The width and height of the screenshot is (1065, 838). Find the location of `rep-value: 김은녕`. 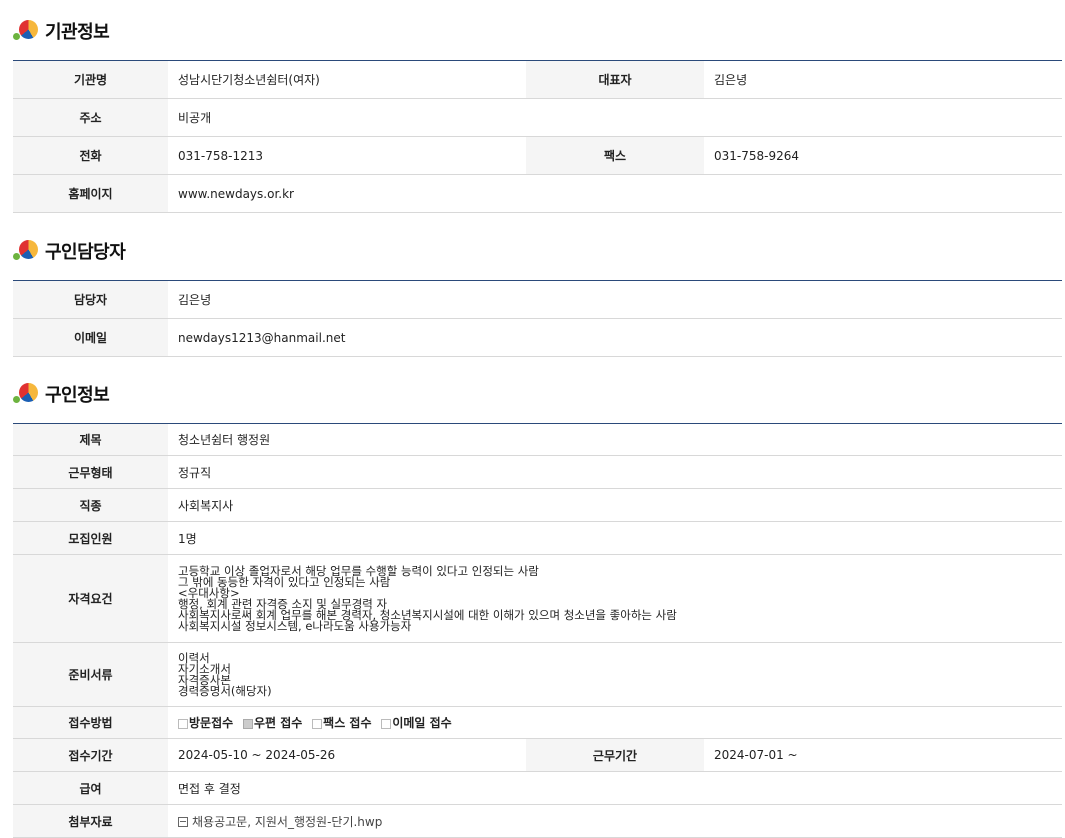

rep-value: 김은녕 is located at coordinates (883, 79).